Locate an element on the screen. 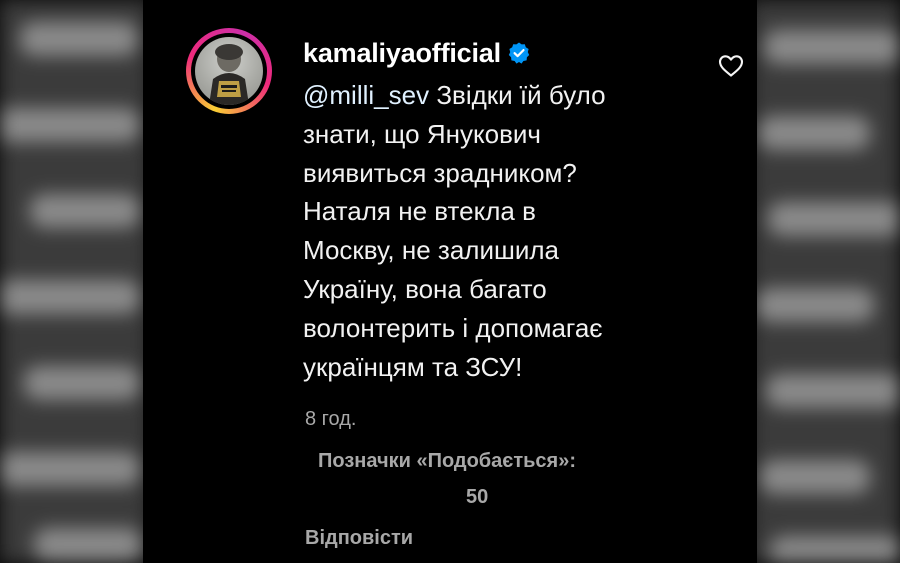 This screenshot has width=900, height=563. comment-line: Москву, не залишила is located at coordinates (431, 250).